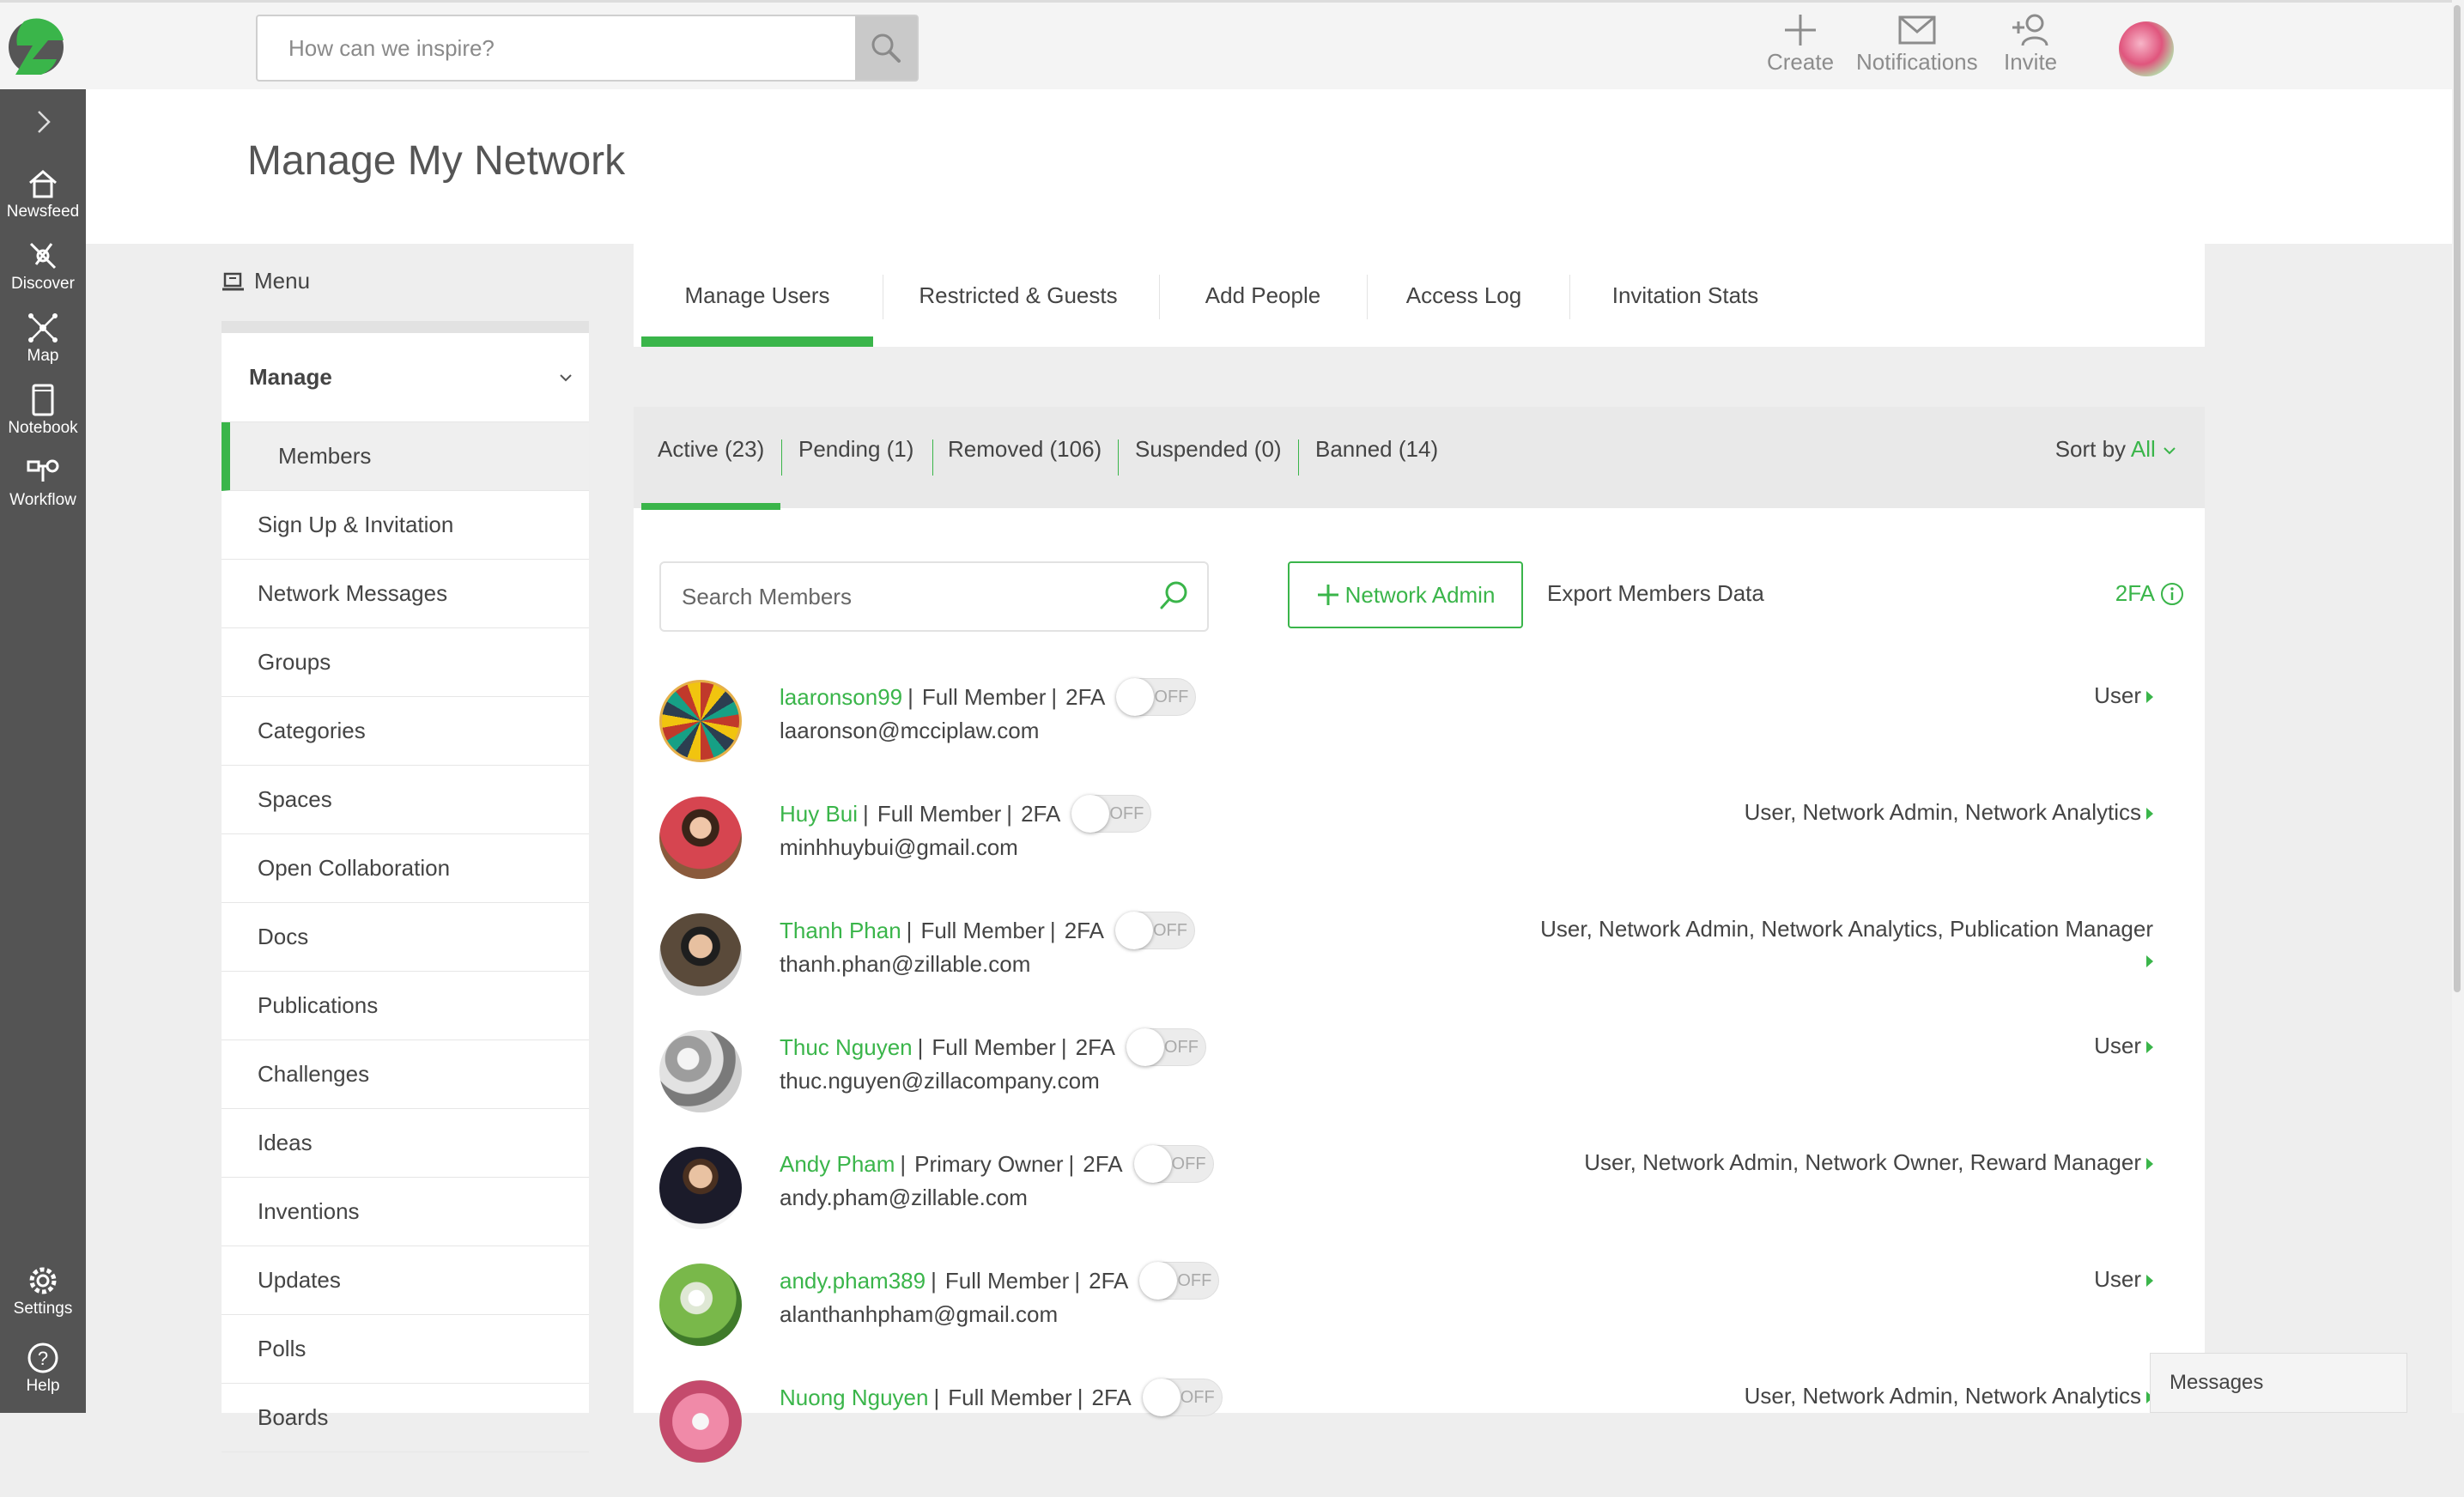  I want to click on filter-banned: Banned (14), so click(1376, 449).